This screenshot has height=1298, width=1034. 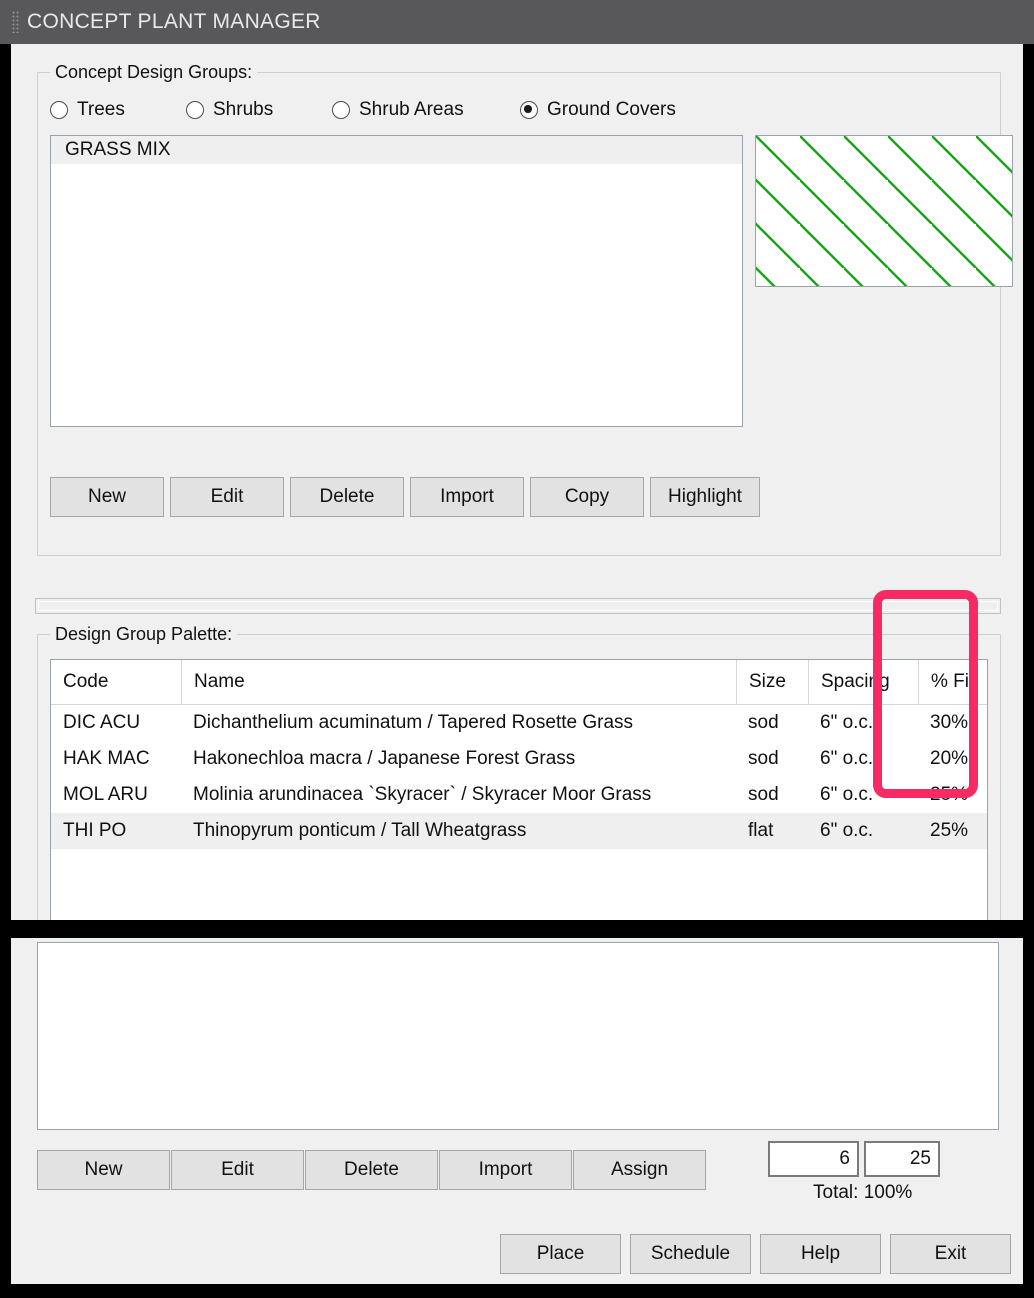 What do you see at coordinates (518, 1036) in the screenshot?
I see `lower-listbox` at bounding box center [518, 1036].